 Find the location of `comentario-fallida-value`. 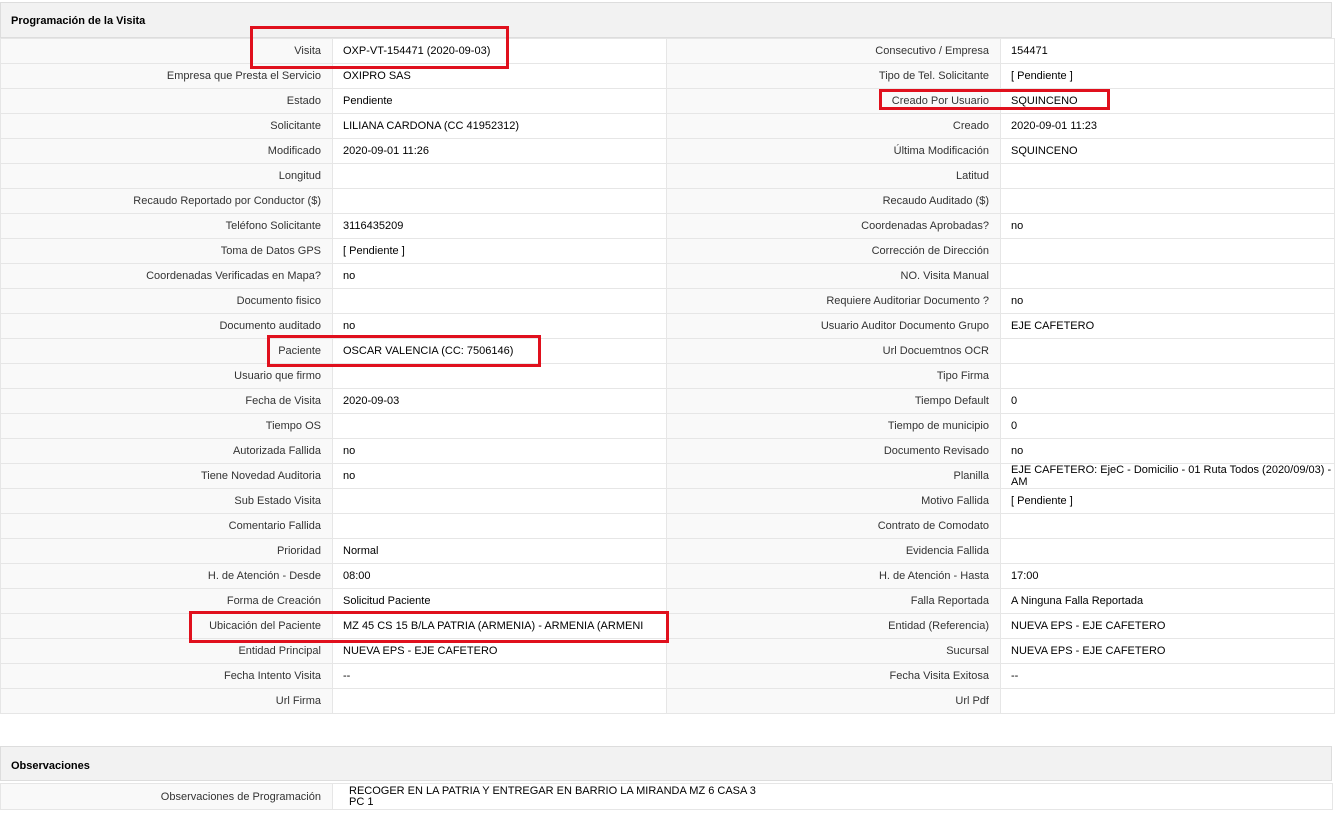

comentario-fallida-value is located at coordinates (499, 526).